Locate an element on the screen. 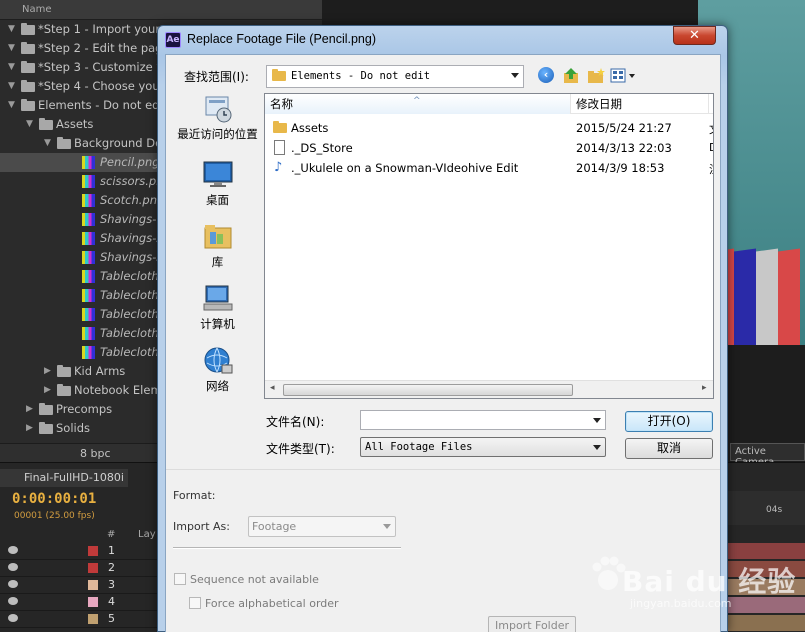 This screenshot has width=805, height=632. file-list-item: Assets 2015/5/24 21:27 文 is located at coordinates (489, 128).